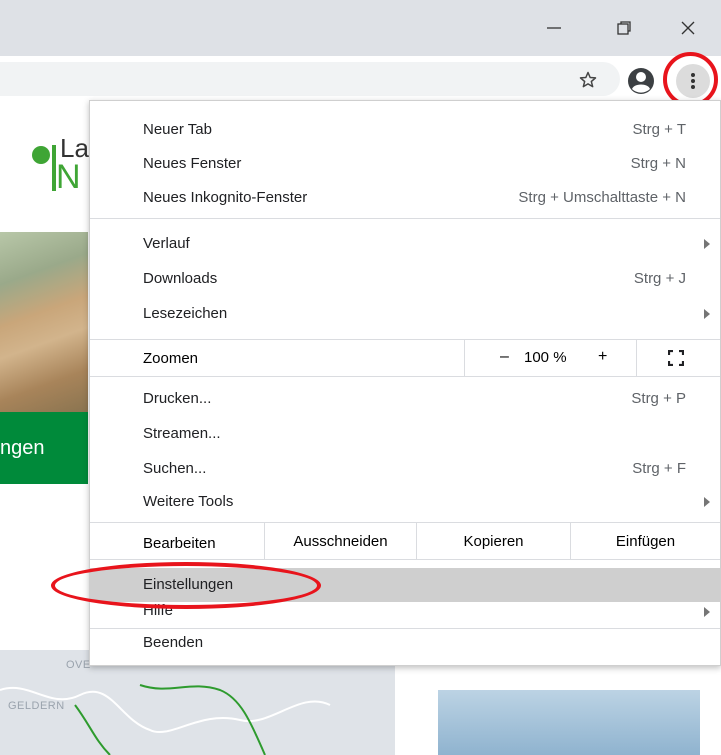 This screenshot has height=755, width=721. Describe the element at coordinates (78, 665) in the screenshot. I see `map-label: OVE` at that location.